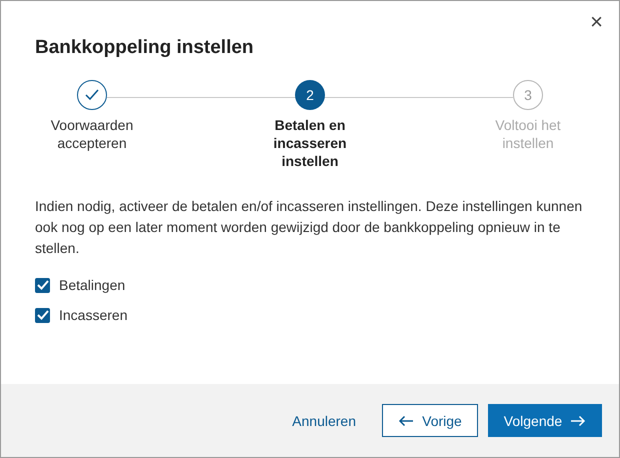 The height and width of the screenshot is (458, 620). What do you see at coordinates (92, 285) in the screenshot?
I see `checkbox-label: Betalingen` at bounding box center [92, 285].